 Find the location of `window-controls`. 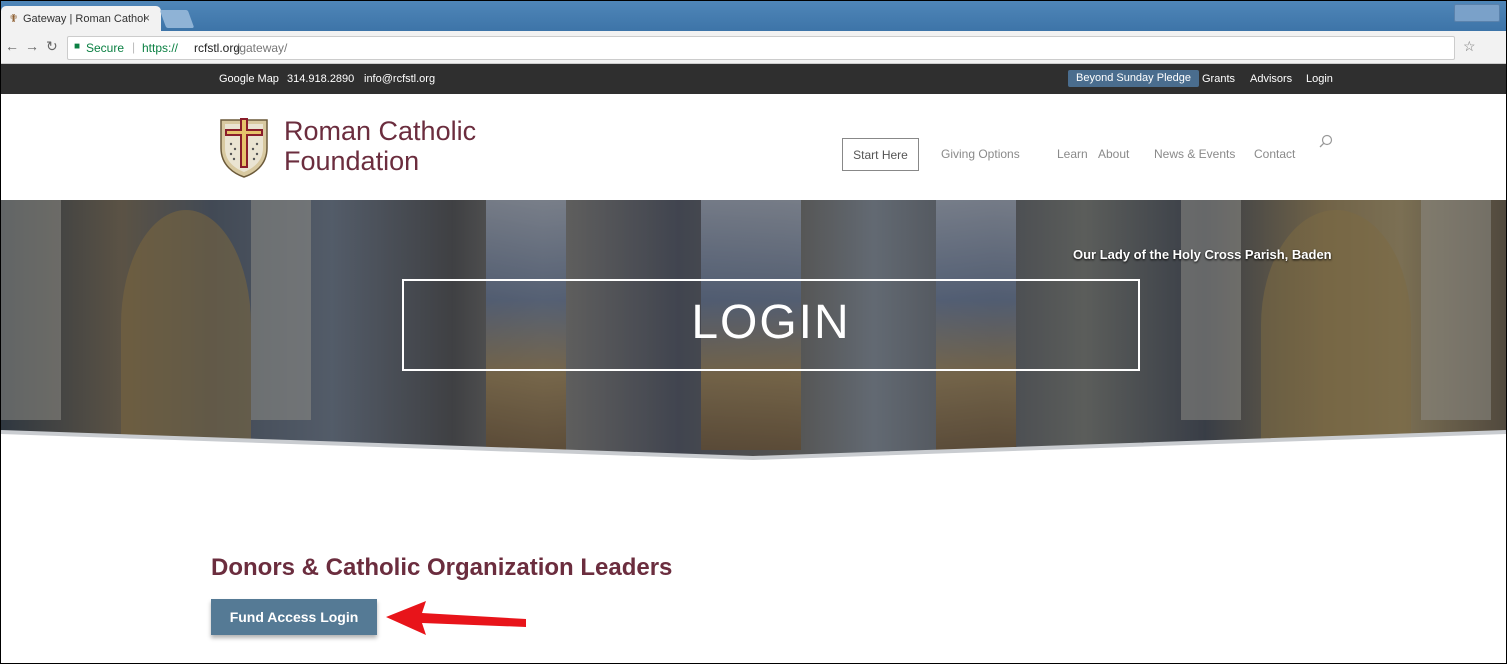

window-controls is located at coordinates (1477, 13).